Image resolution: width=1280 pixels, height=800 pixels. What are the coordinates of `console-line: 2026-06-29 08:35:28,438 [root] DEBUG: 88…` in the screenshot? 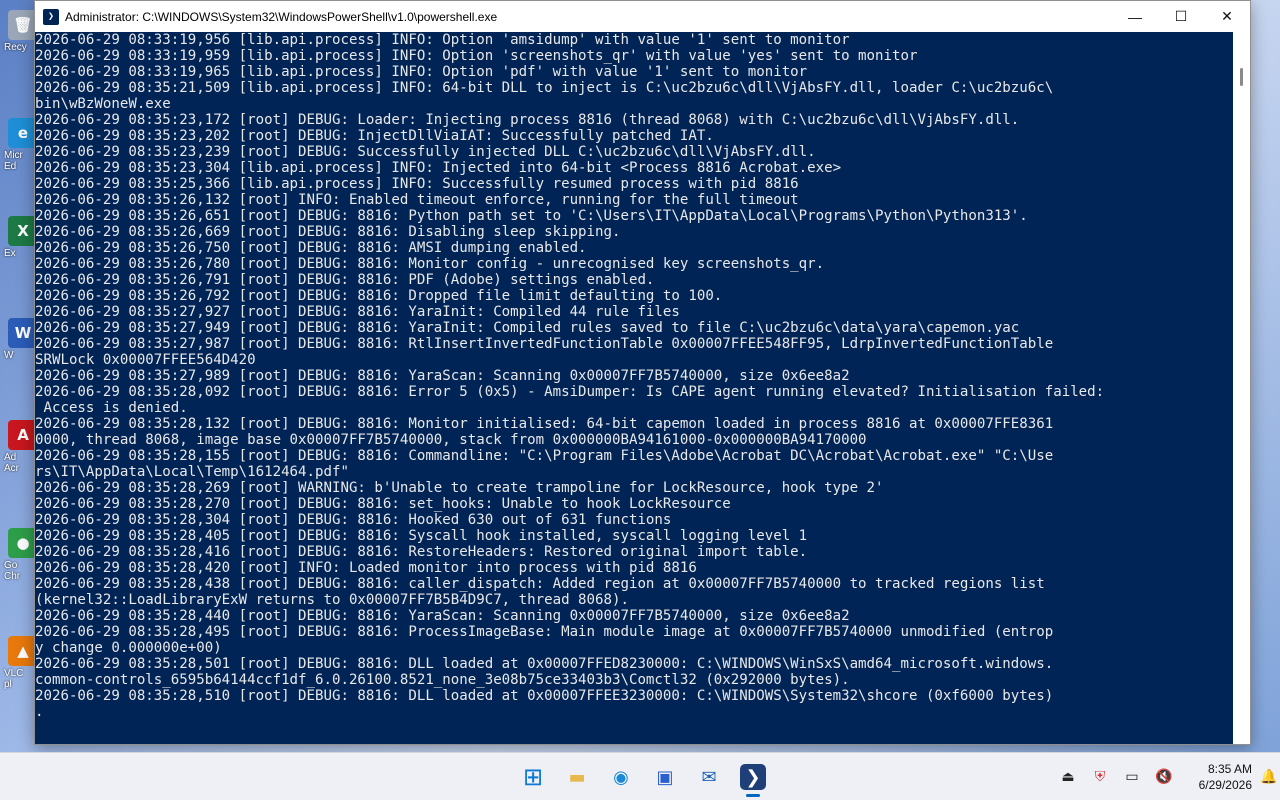 It's located at (540, 584).